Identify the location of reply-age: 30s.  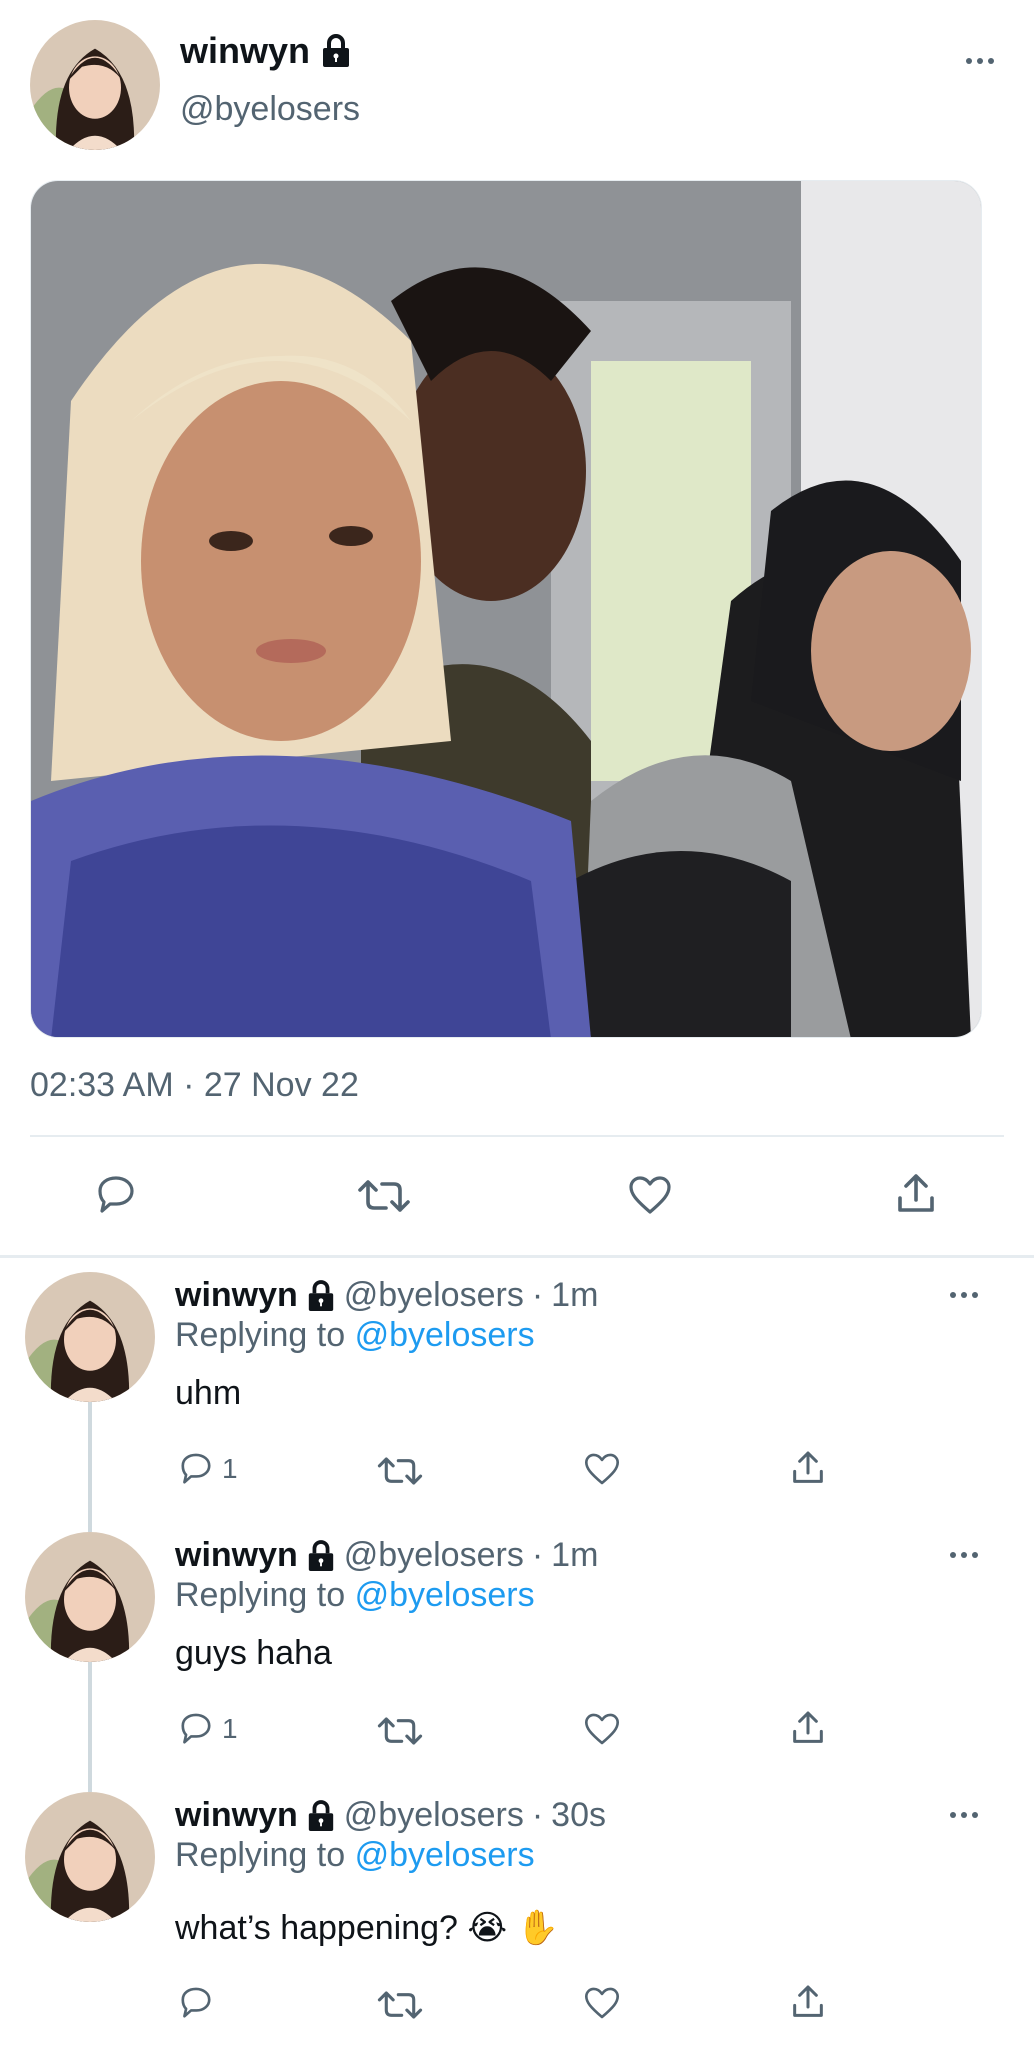
(578, 1815).